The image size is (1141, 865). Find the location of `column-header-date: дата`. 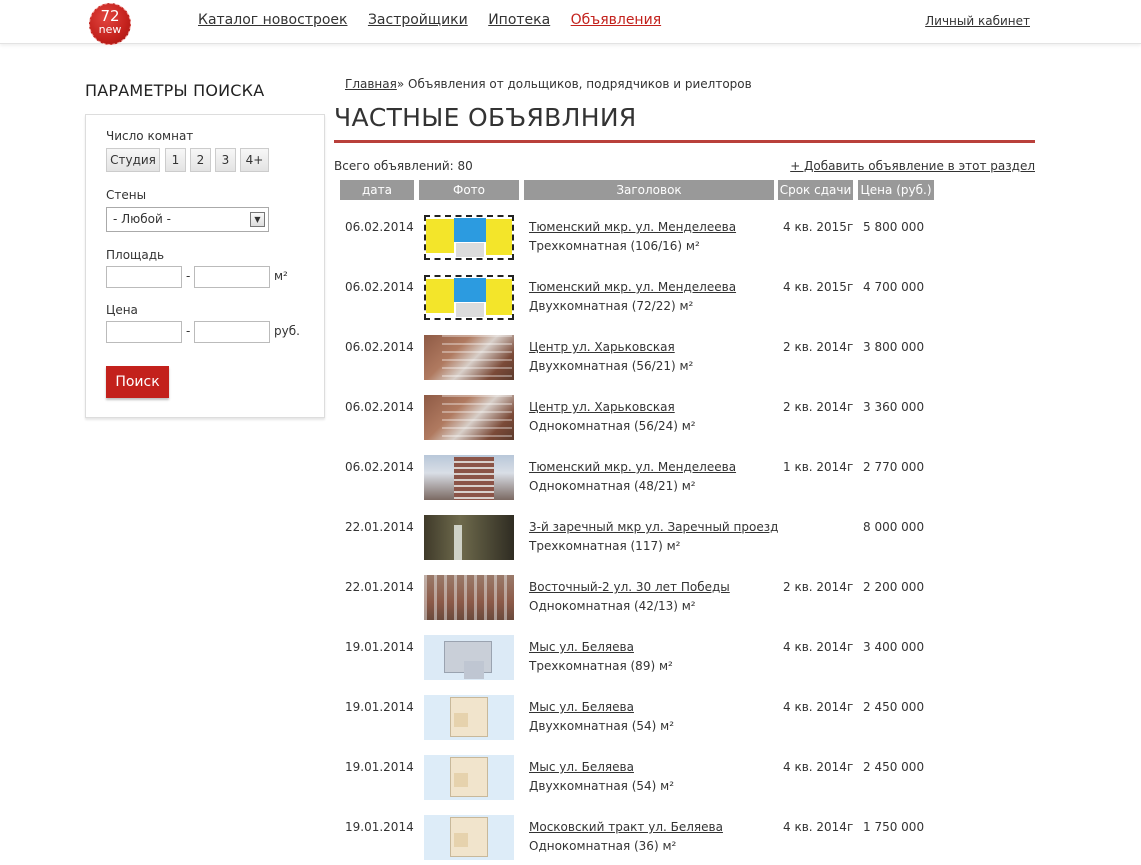

column-header-date: дата is located at coordinates (377, 190).